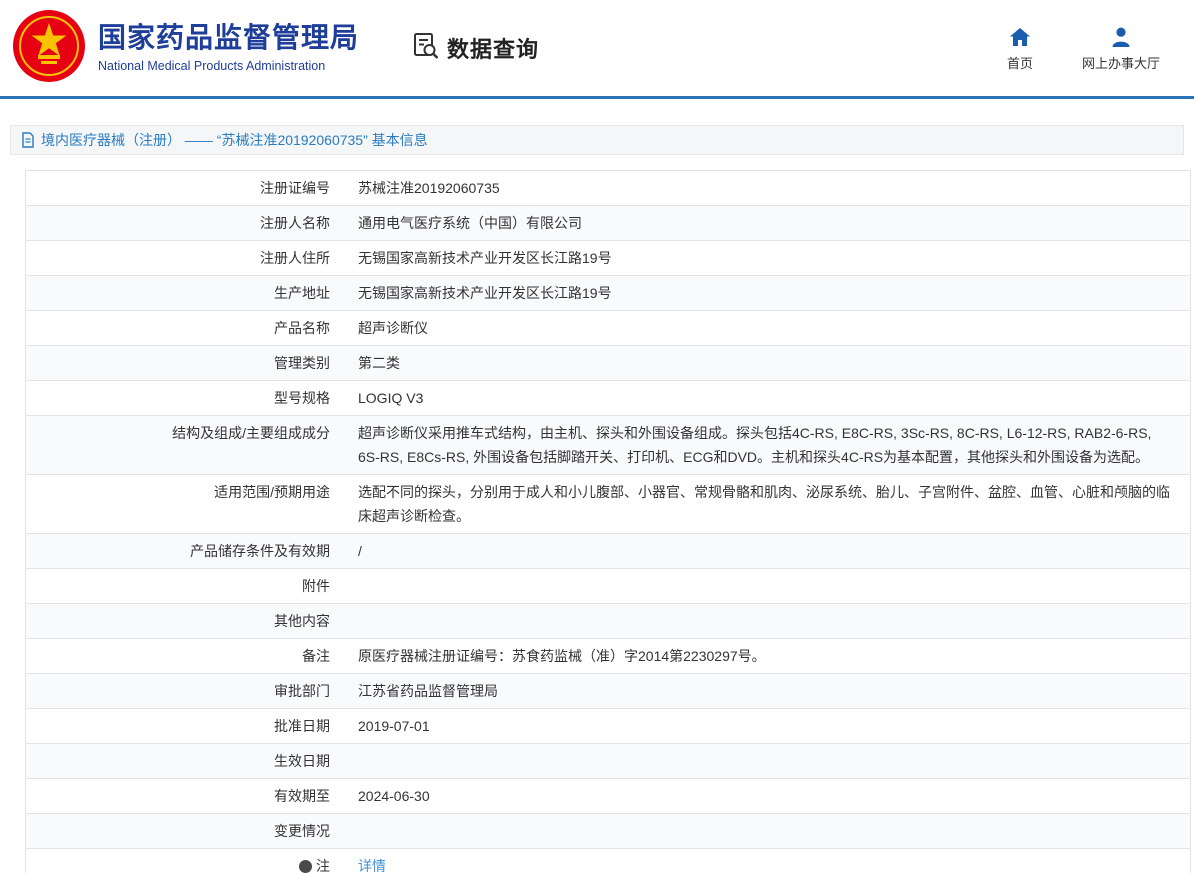 The height and width of the screenshot is (873, 1194). What do you see at coordinates (185, 398) in the screenshot?
I see `row-label: 型号规格` at bounding box center [185, 398].